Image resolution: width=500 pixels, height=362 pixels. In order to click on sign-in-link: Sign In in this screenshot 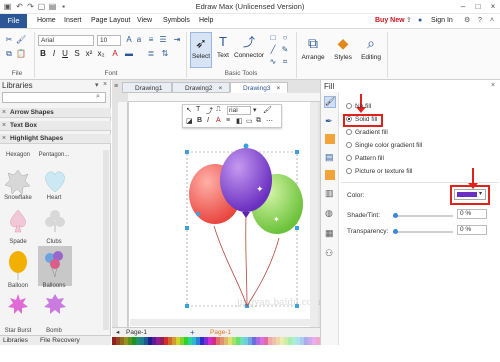, I will do `click(442, 21)`.